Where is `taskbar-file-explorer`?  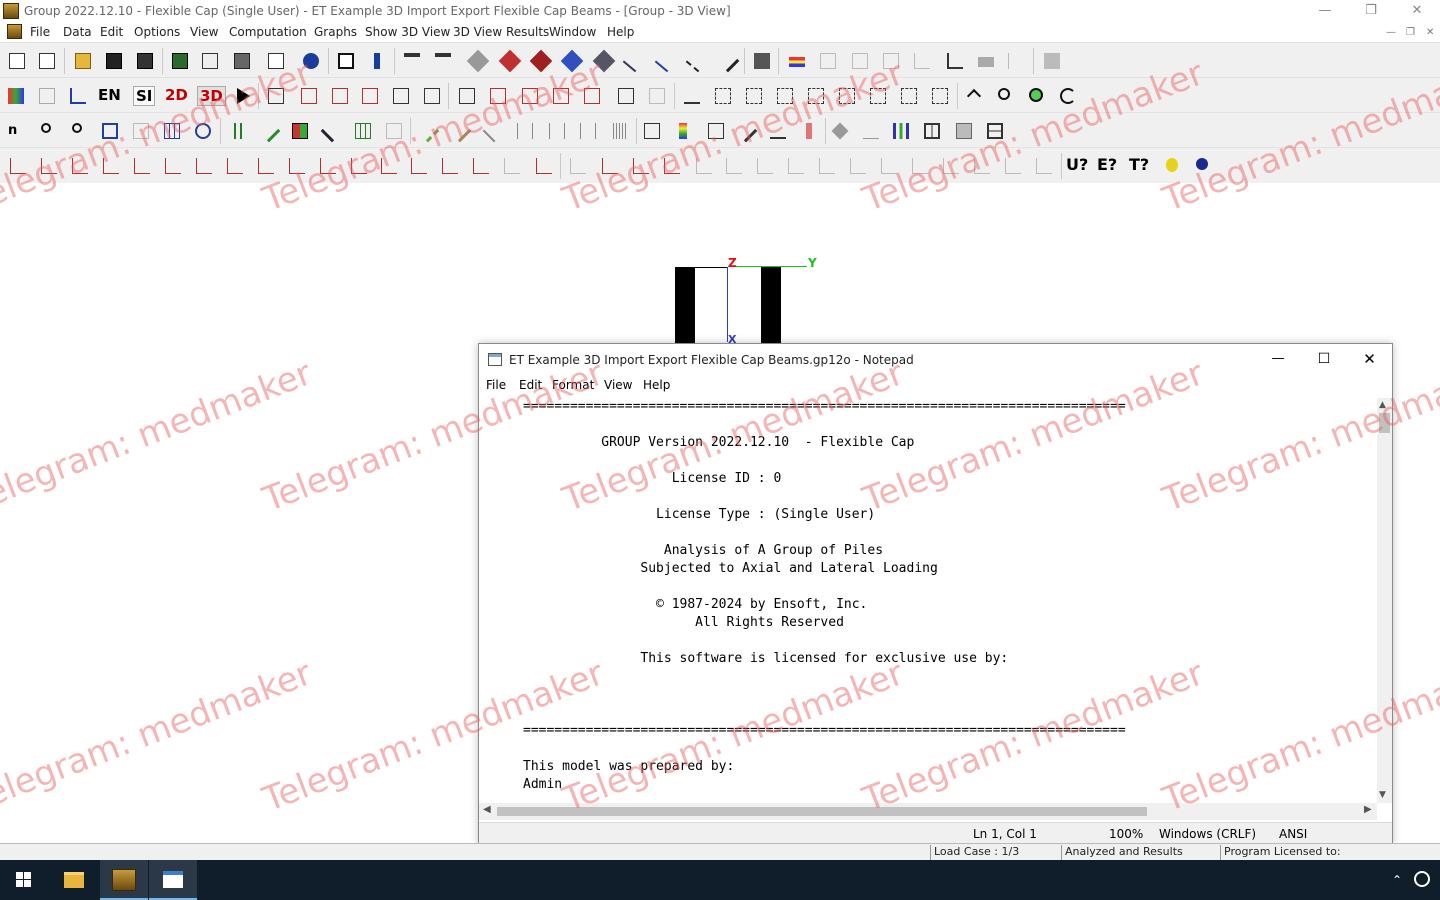 taskbar-file-explorer is located at coordinates (74, 880).